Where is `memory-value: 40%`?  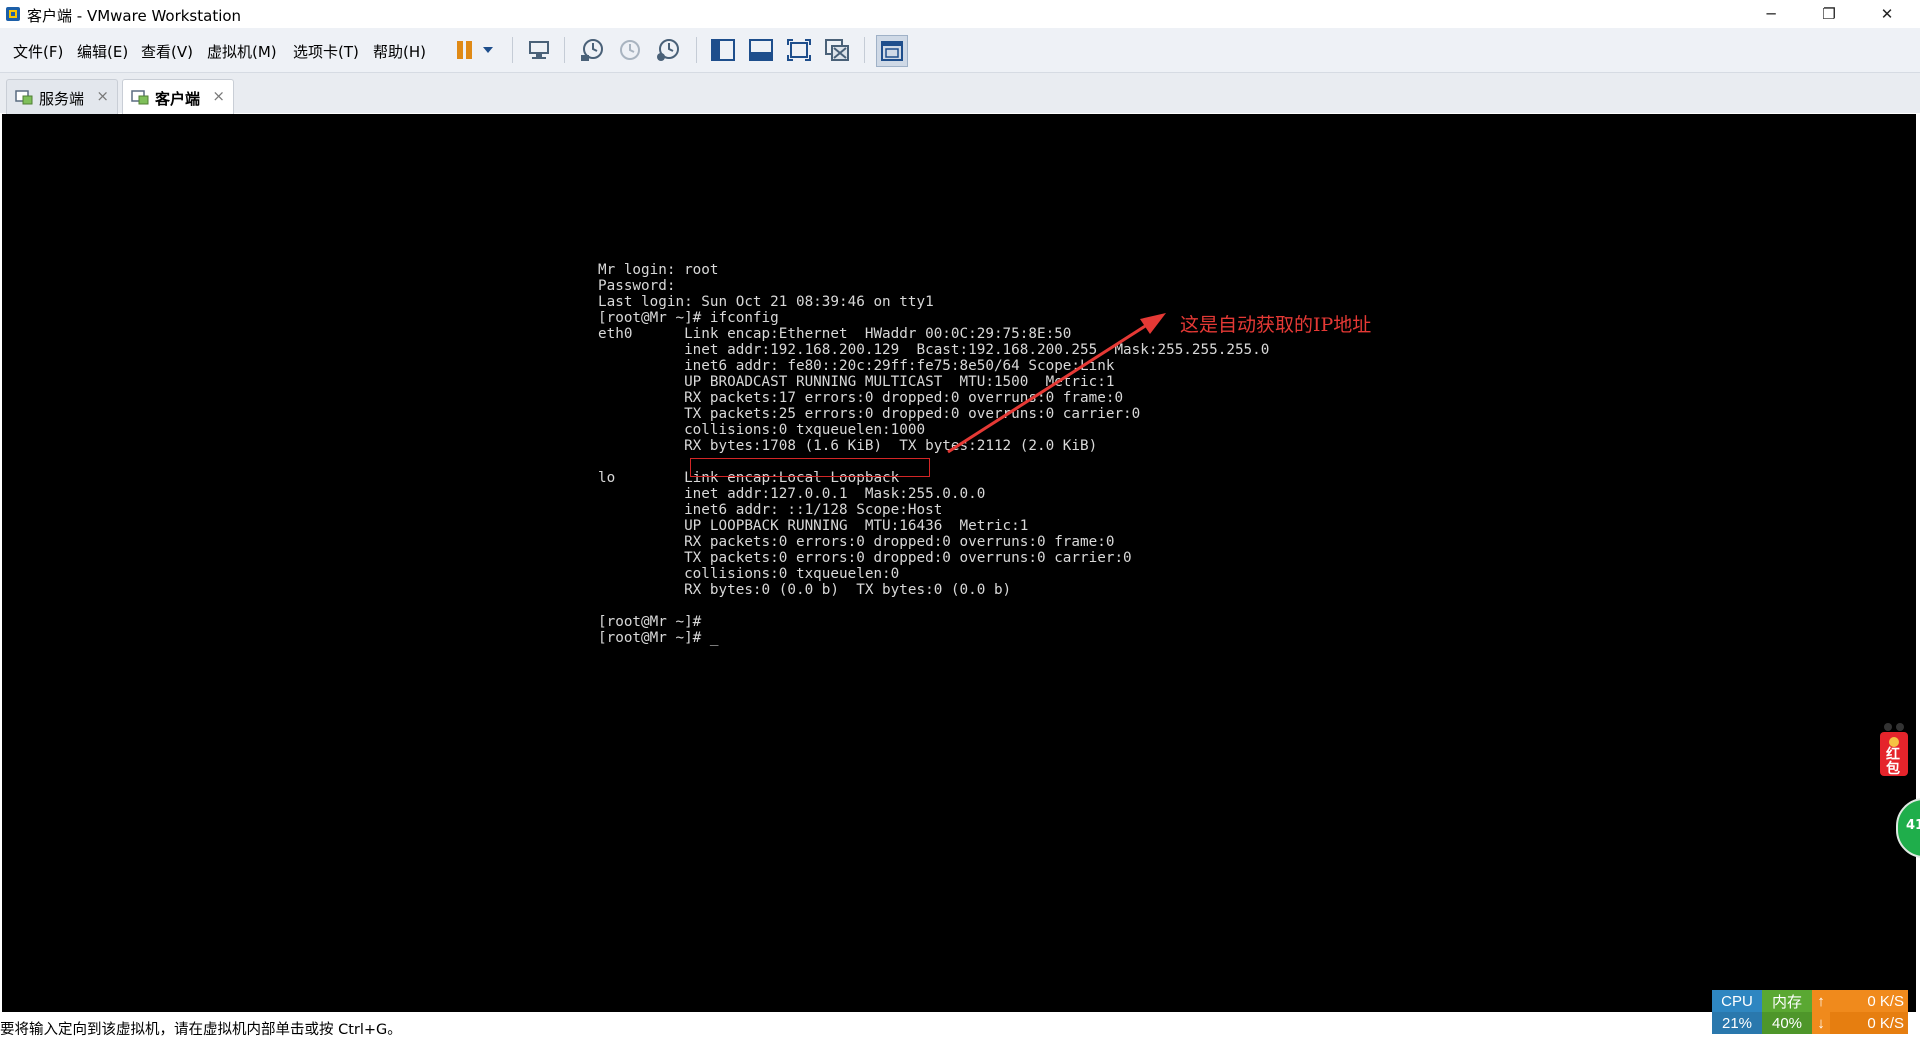
memory-value: 40% is located at coordinates (1787, 1023).